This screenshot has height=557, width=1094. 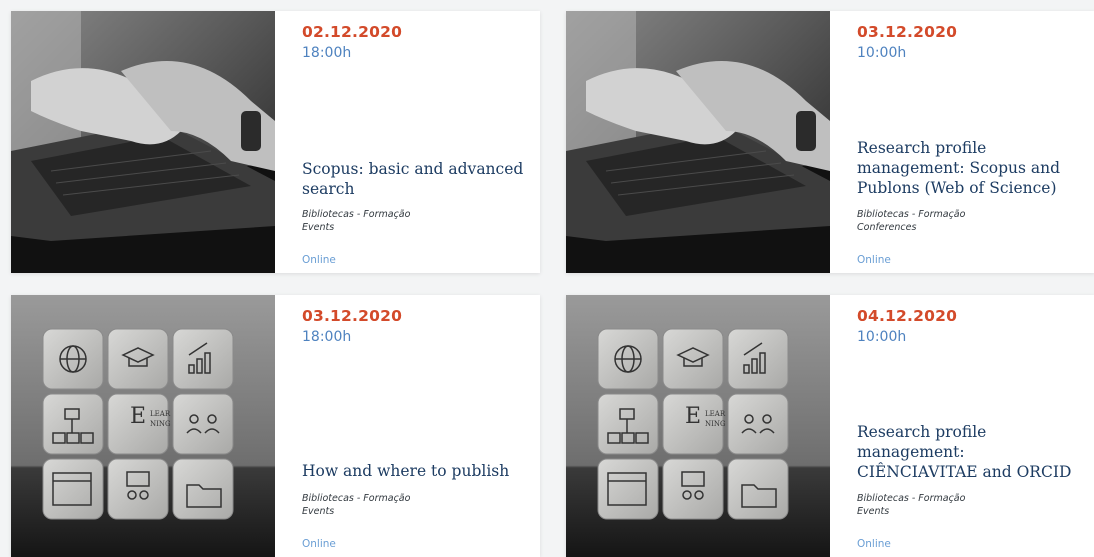 What do you see at coordinates (413, 471) in the screenshot?
I see `event-title: How and where to publish` at bounding box center [413, 471].